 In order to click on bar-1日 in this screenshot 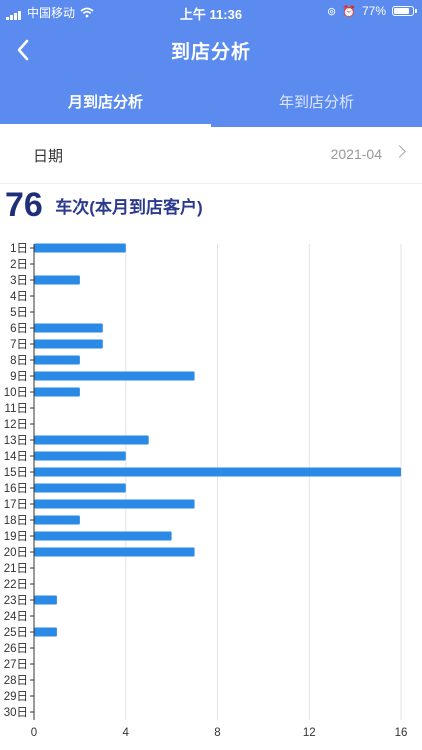, I will do `click(80, 248)`.